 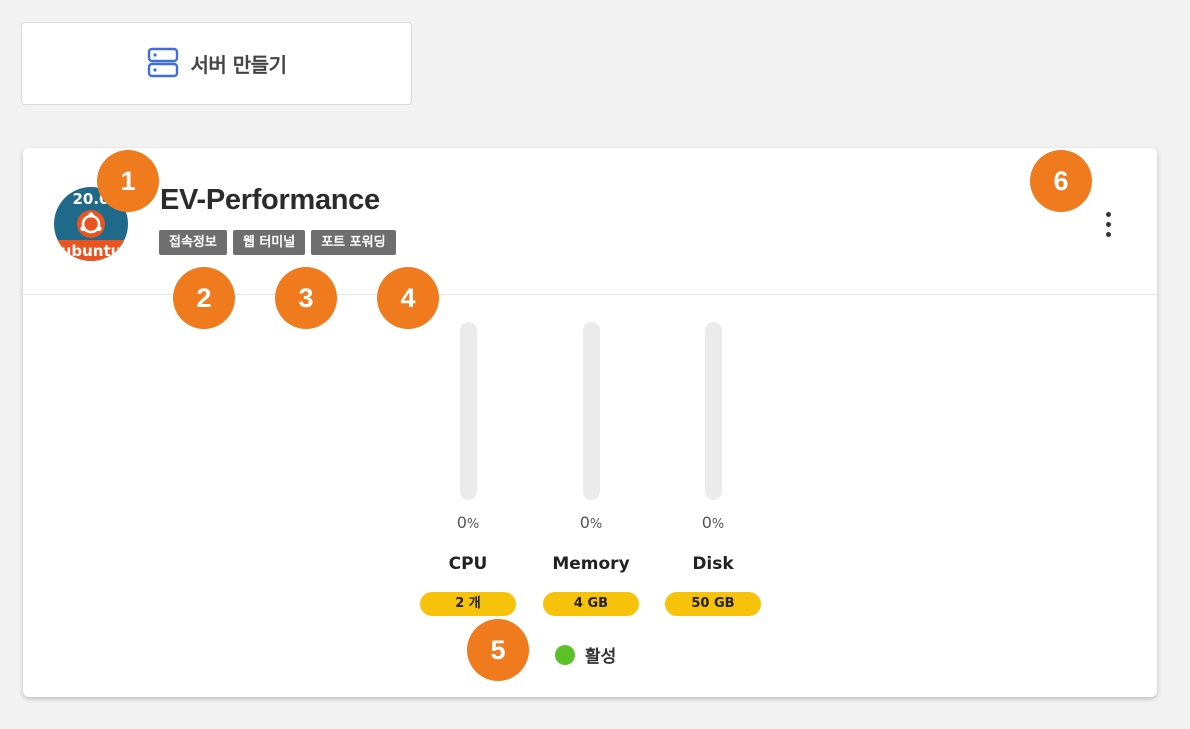 I want to click on memory-label: Memory, so click(x=591, y=564).